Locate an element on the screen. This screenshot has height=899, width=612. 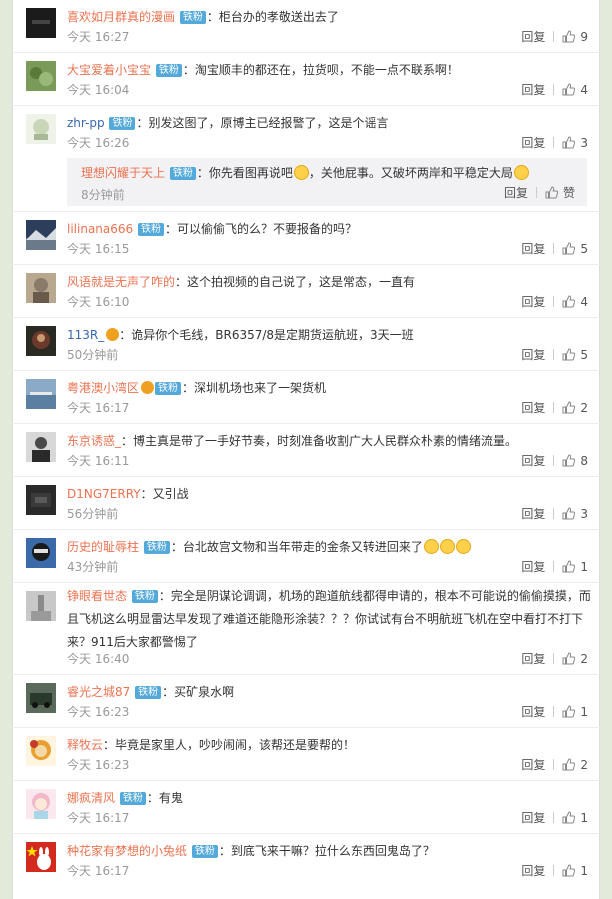
username-link: 种花家有梦想的小兔纸 is located at coordinates (127, 851).